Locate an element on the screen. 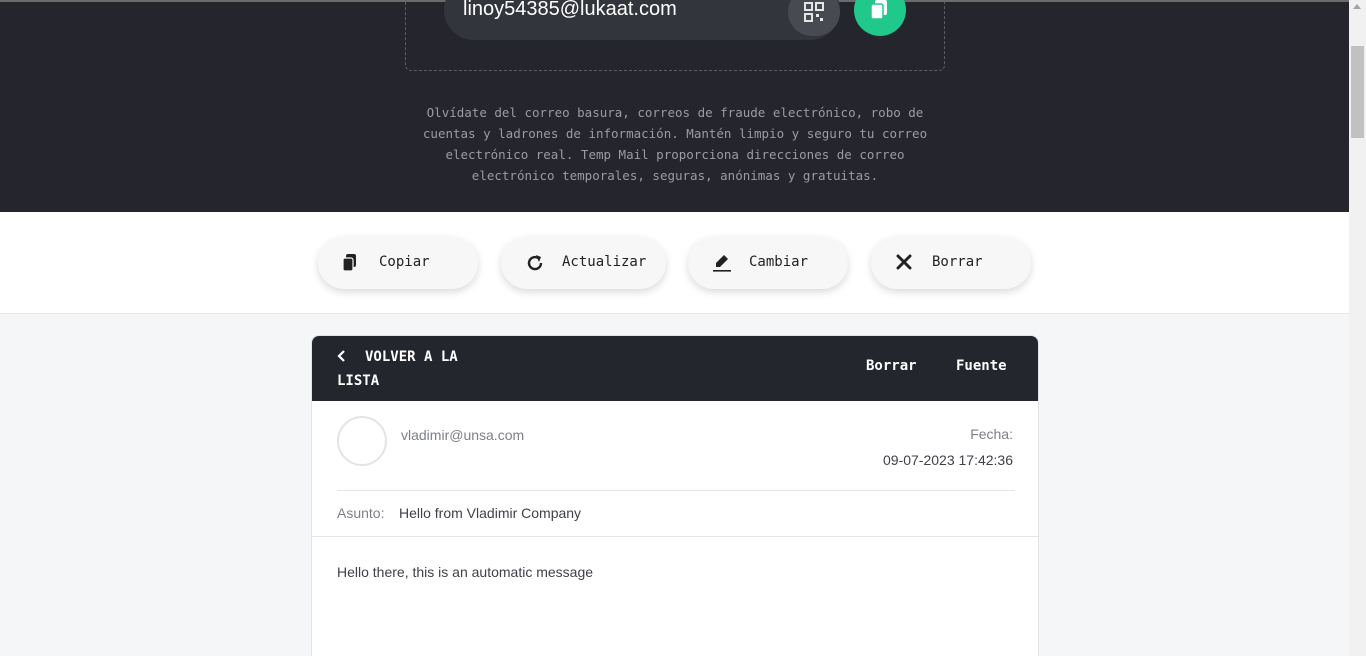 This screenshot has width=1366, height=656. refresh-button: Actualizar is located at coordinates (583, 263).